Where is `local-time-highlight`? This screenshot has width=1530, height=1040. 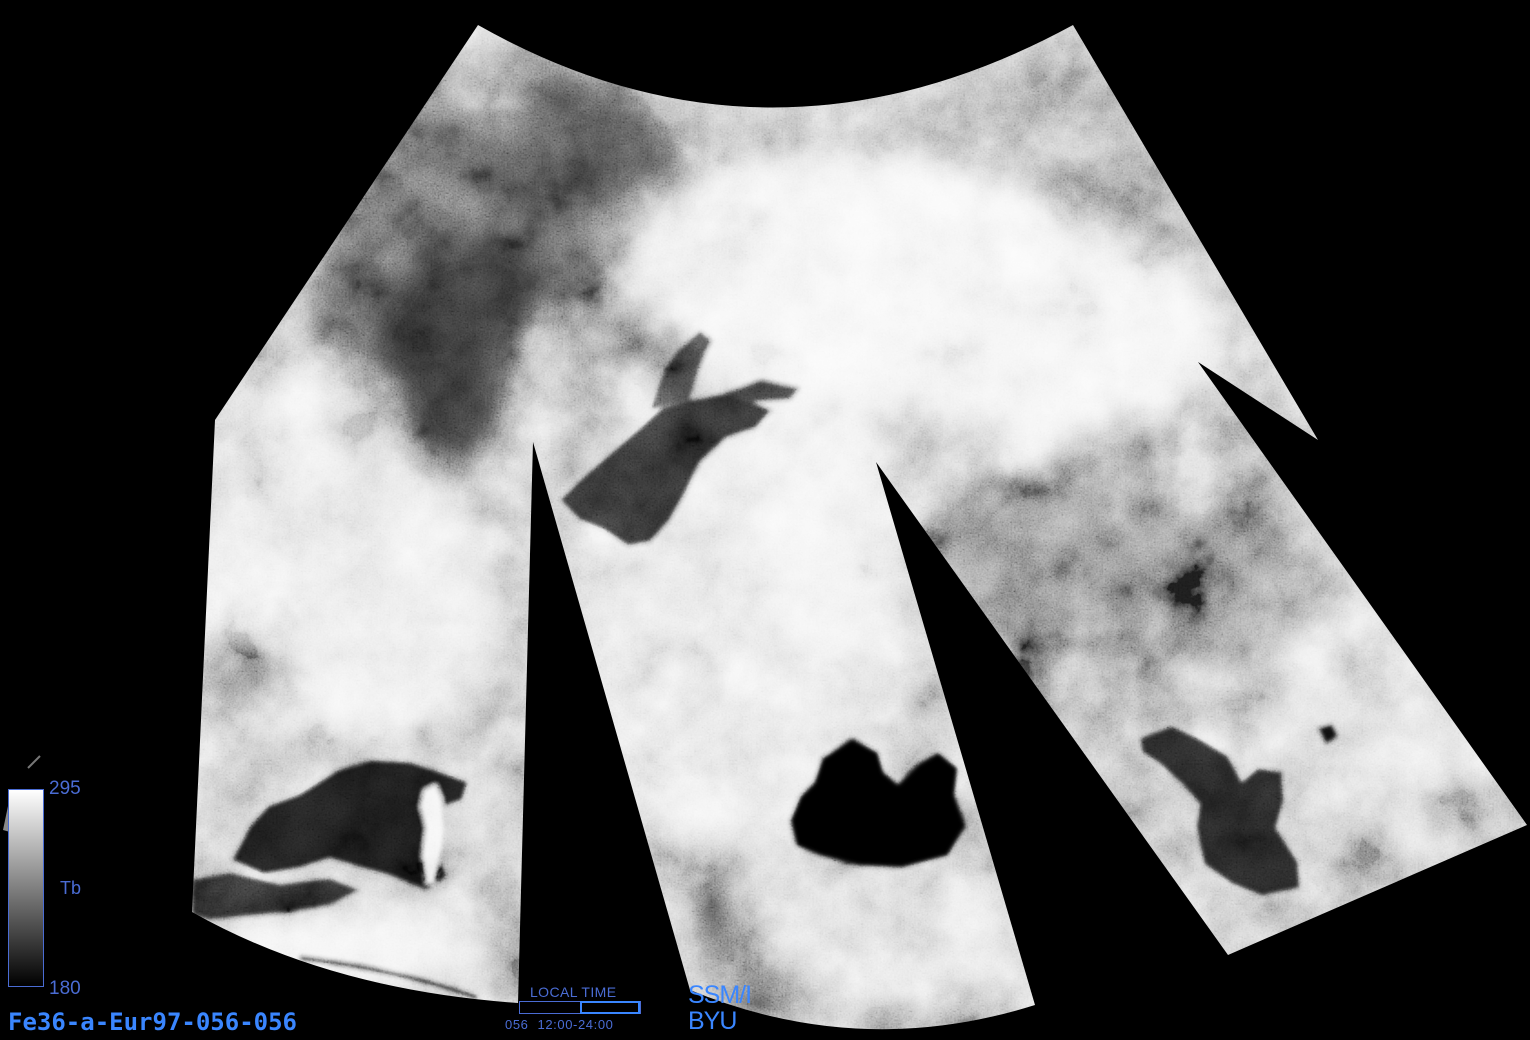 local-time-highlight is located at coordinates (610, 1007).